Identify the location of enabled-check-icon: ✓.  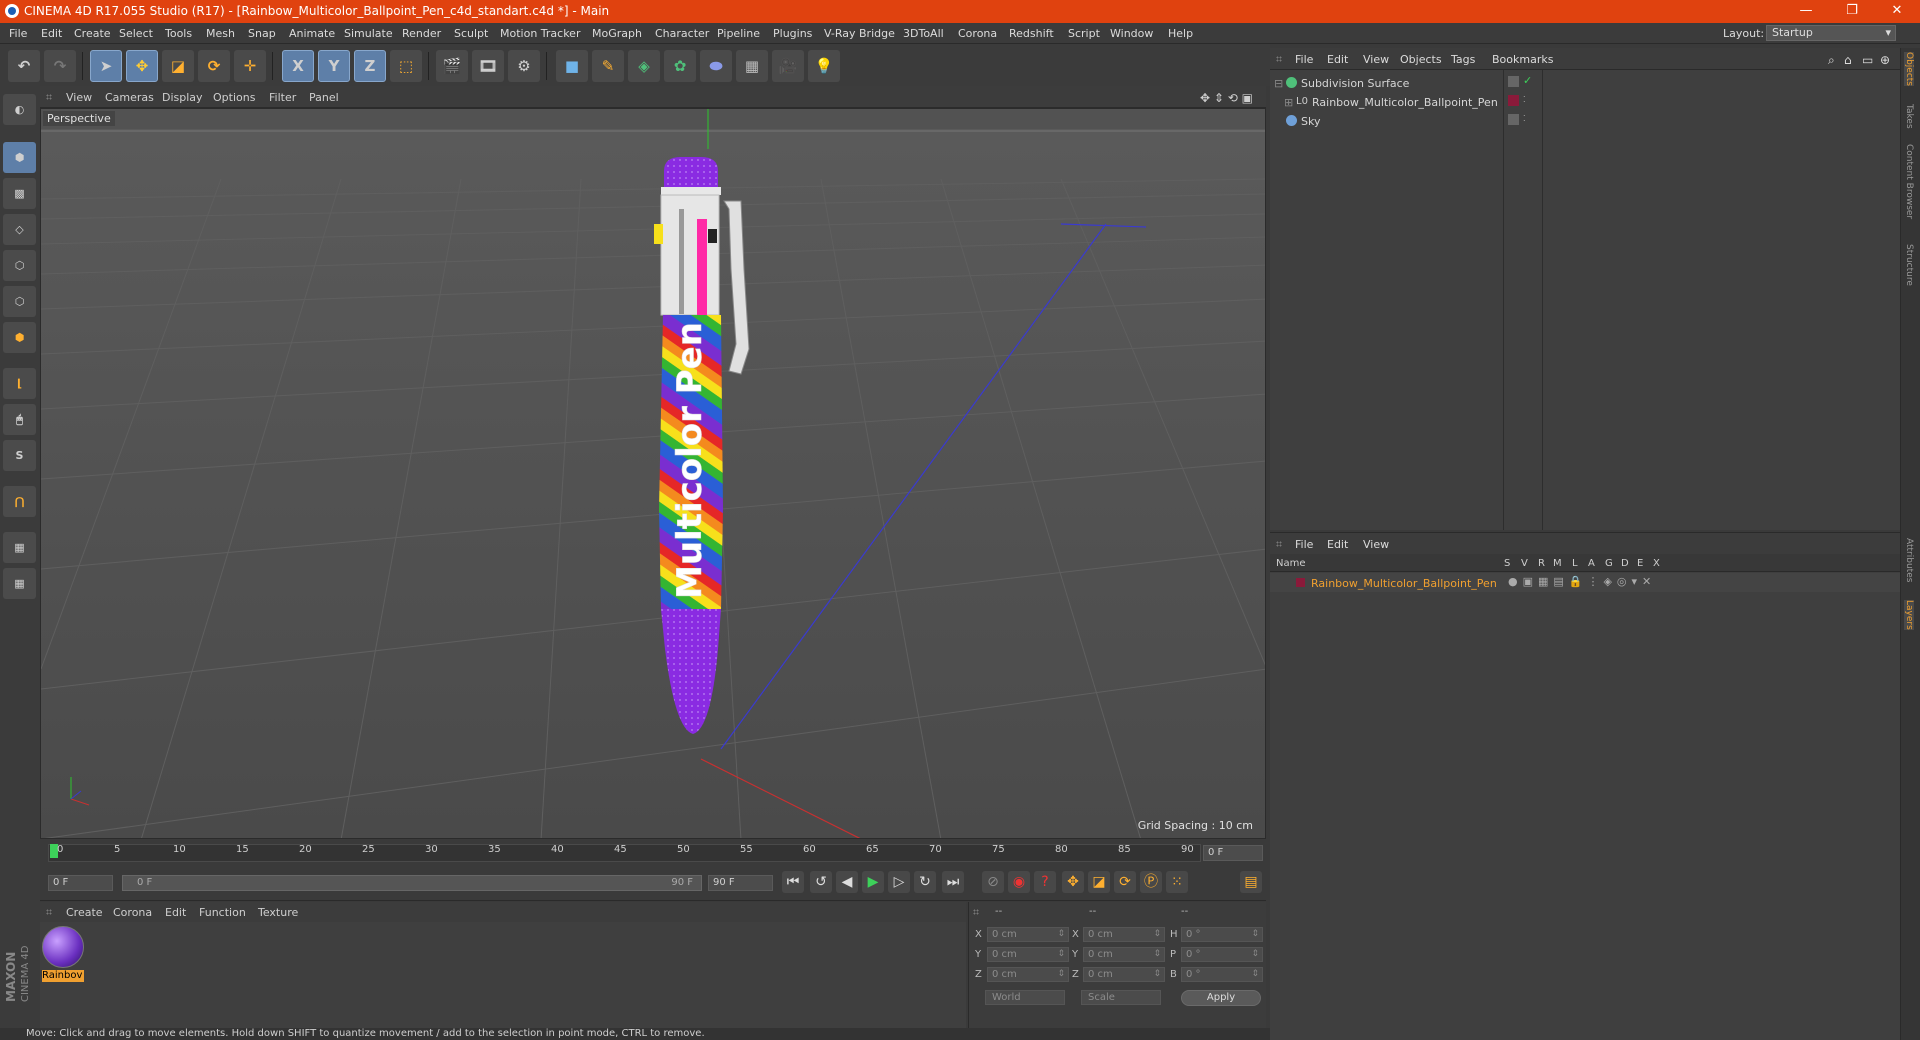
(1527, 80).